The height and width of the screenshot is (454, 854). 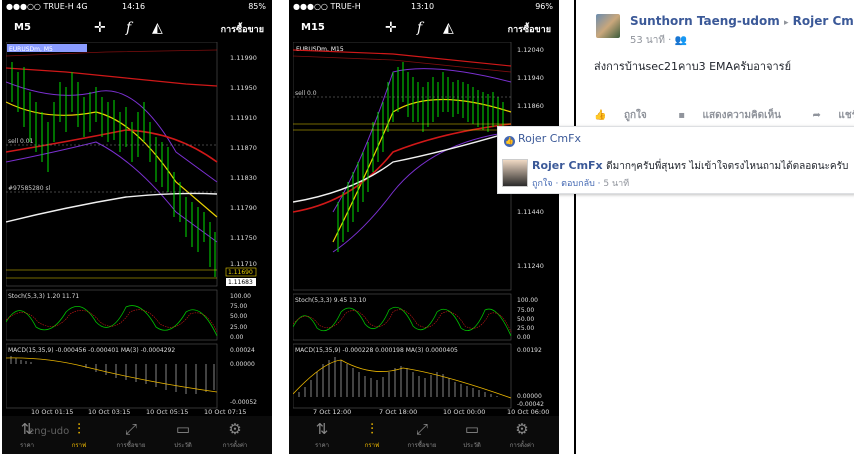 What do you see at coordinates (332, 412) in the screenshot?
I see `svg-text: 7 Oct 12:00` at bounding box center [332, 412].